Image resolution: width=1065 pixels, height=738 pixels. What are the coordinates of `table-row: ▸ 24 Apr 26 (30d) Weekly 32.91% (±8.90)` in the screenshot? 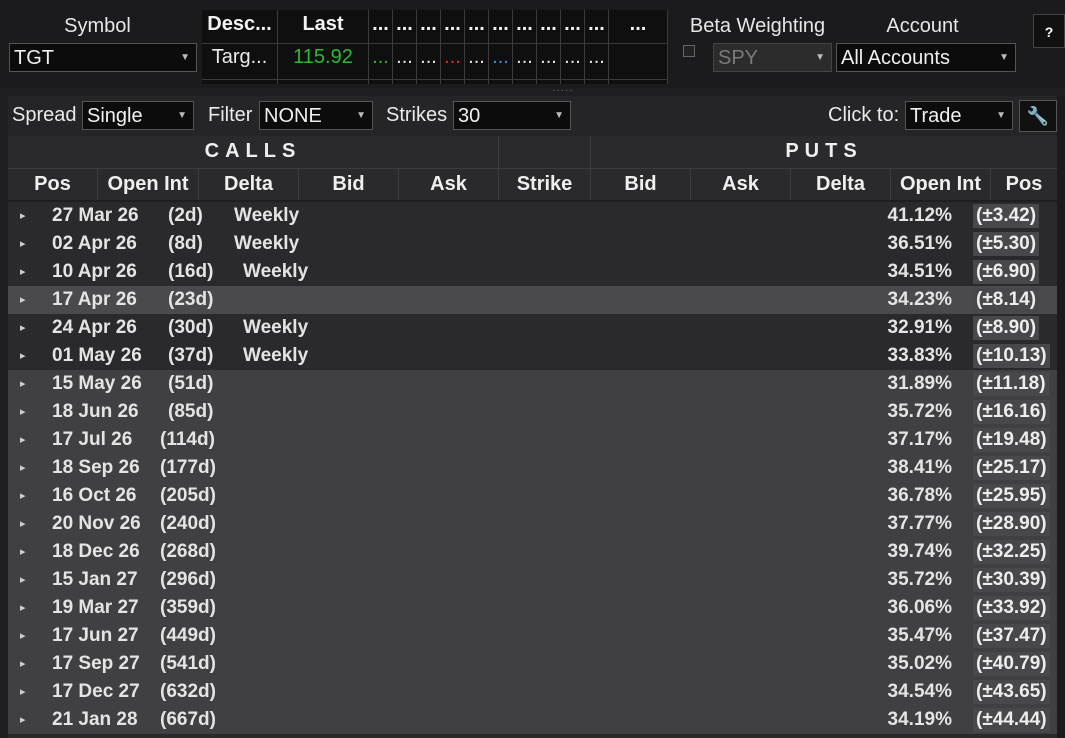 It's located at (532, 328).